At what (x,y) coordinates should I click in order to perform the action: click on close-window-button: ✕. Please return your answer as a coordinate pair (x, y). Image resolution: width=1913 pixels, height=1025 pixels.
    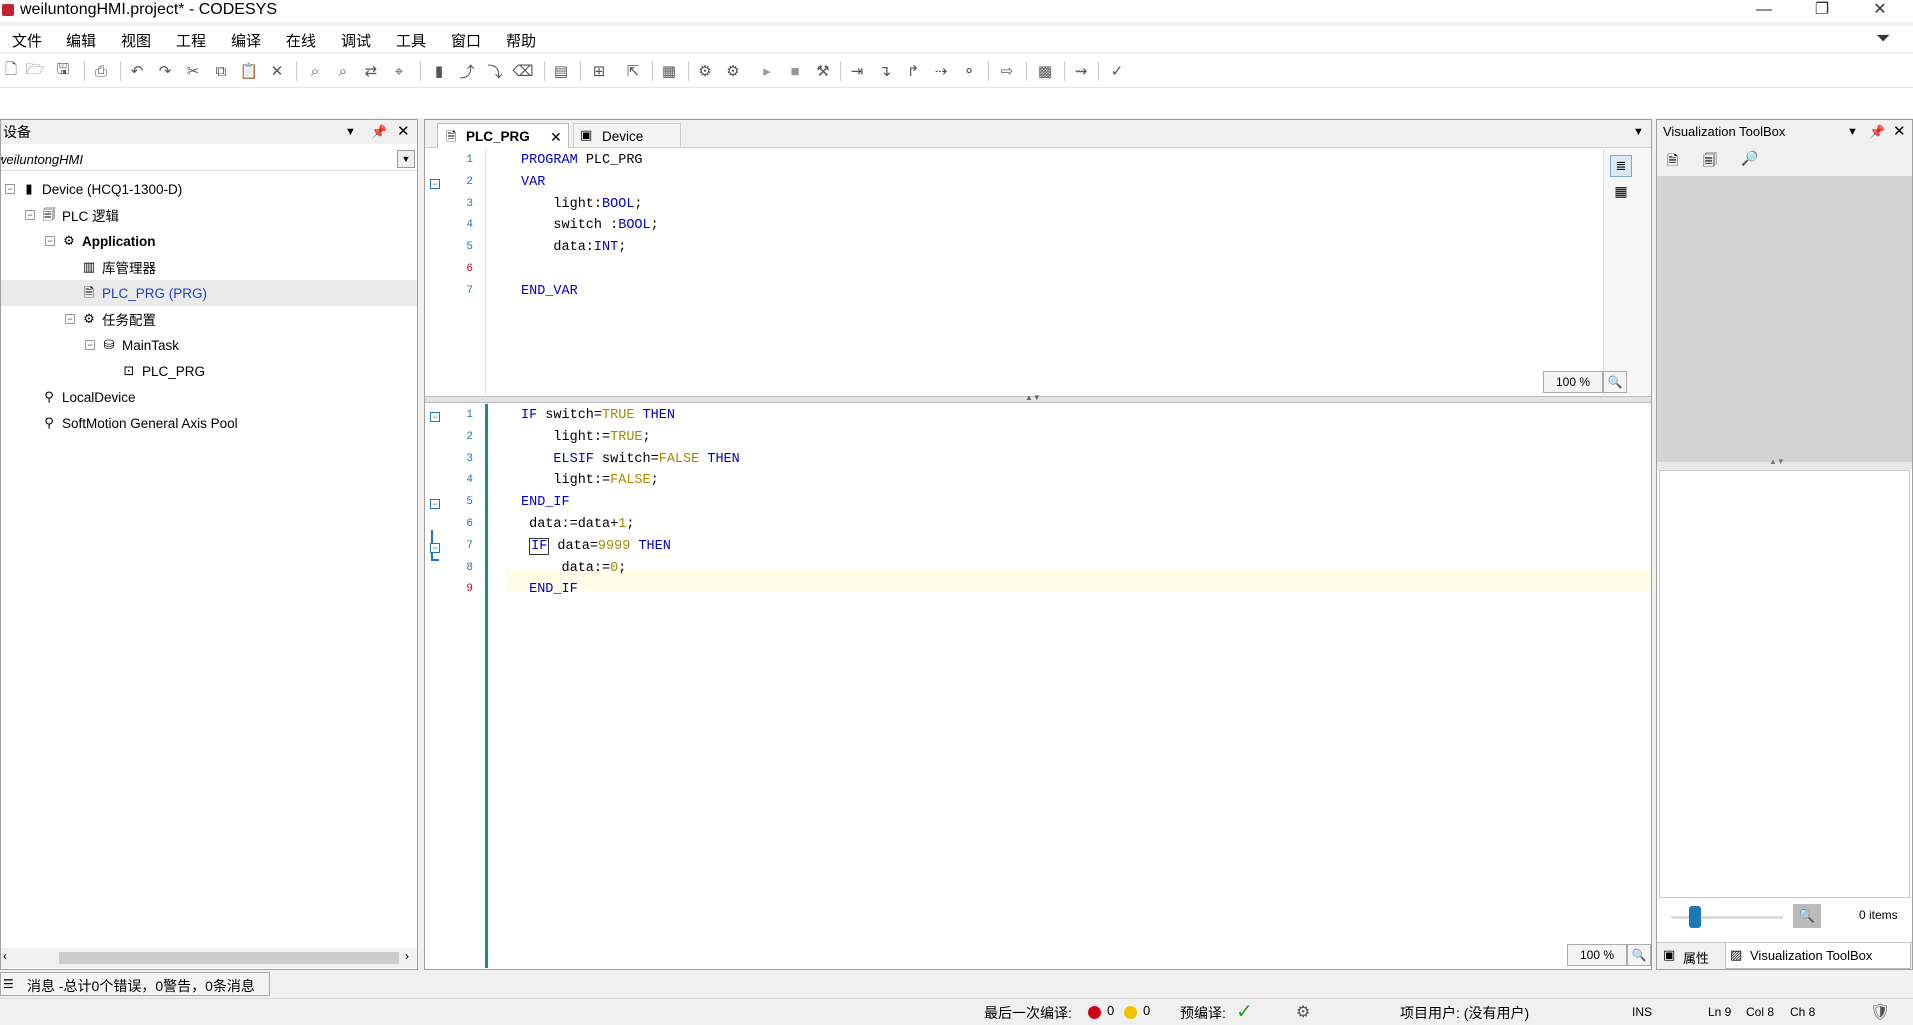
    Looking at the image, I should click on (1880, 11).